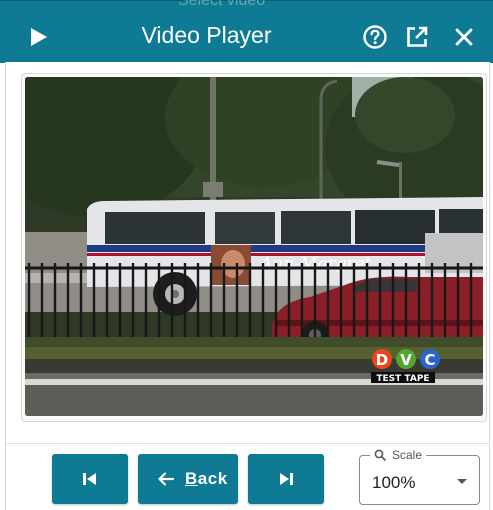 This screenshot has width=493, height=510. What do you see at coordinates (206, 478) in the screenshot?
I see `back-button-label: Back` at bounding box center [206, 478].